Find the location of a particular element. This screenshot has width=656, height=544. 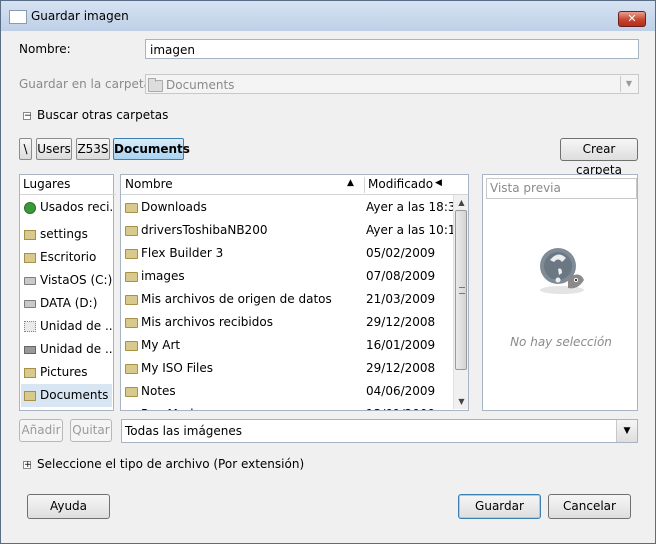

place-label: settings is located at coordinates (64, 234).